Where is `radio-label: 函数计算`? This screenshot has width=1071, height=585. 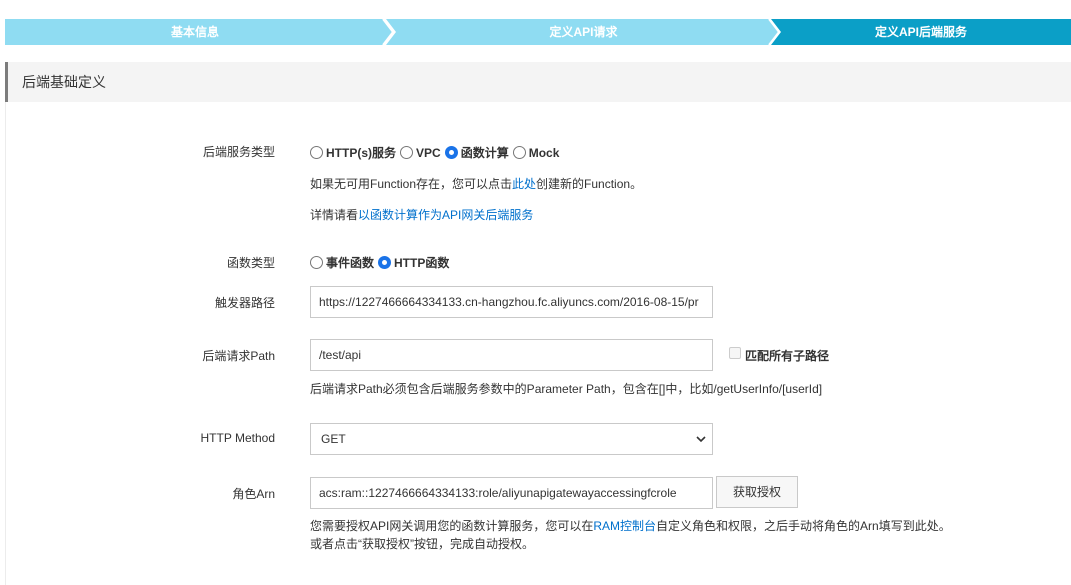
radio-label: 函数计算 is located at coordinates (484, 153).